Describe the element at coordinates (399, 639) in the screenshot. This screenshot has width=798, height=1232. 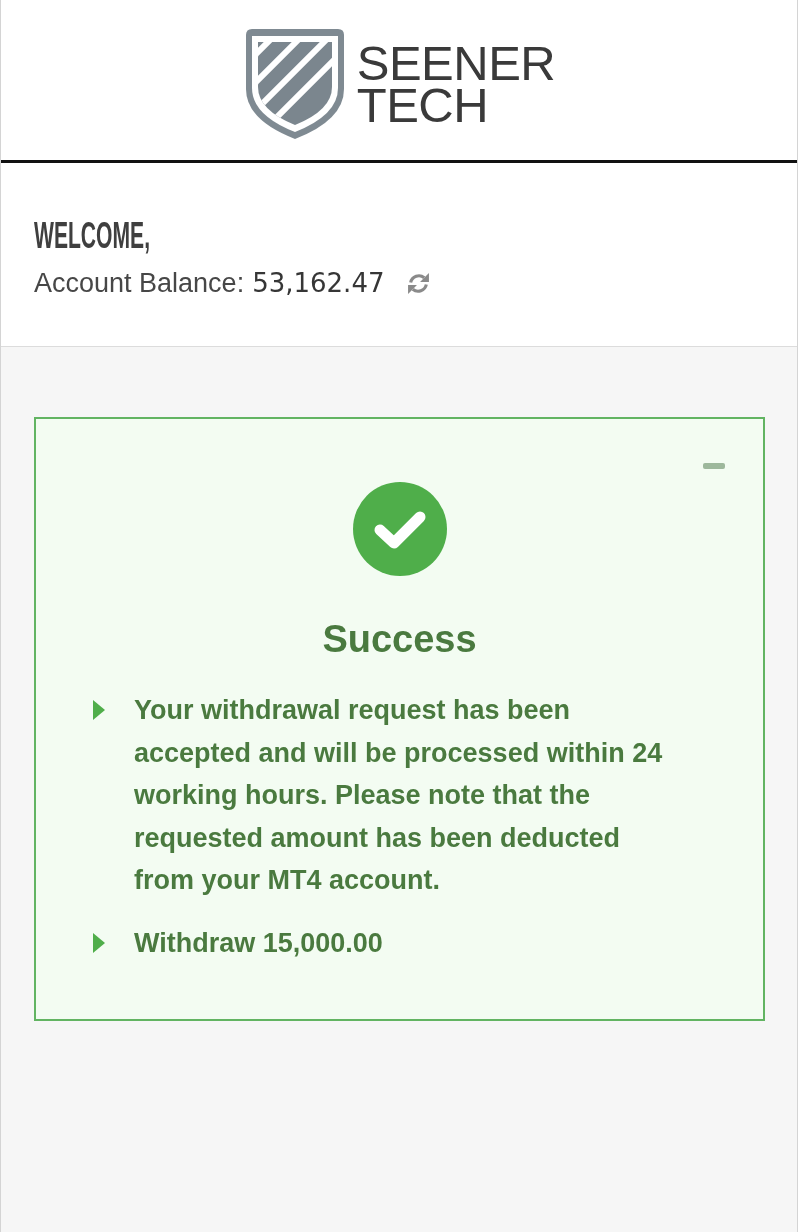
I see `alert-title: Success` at that location.